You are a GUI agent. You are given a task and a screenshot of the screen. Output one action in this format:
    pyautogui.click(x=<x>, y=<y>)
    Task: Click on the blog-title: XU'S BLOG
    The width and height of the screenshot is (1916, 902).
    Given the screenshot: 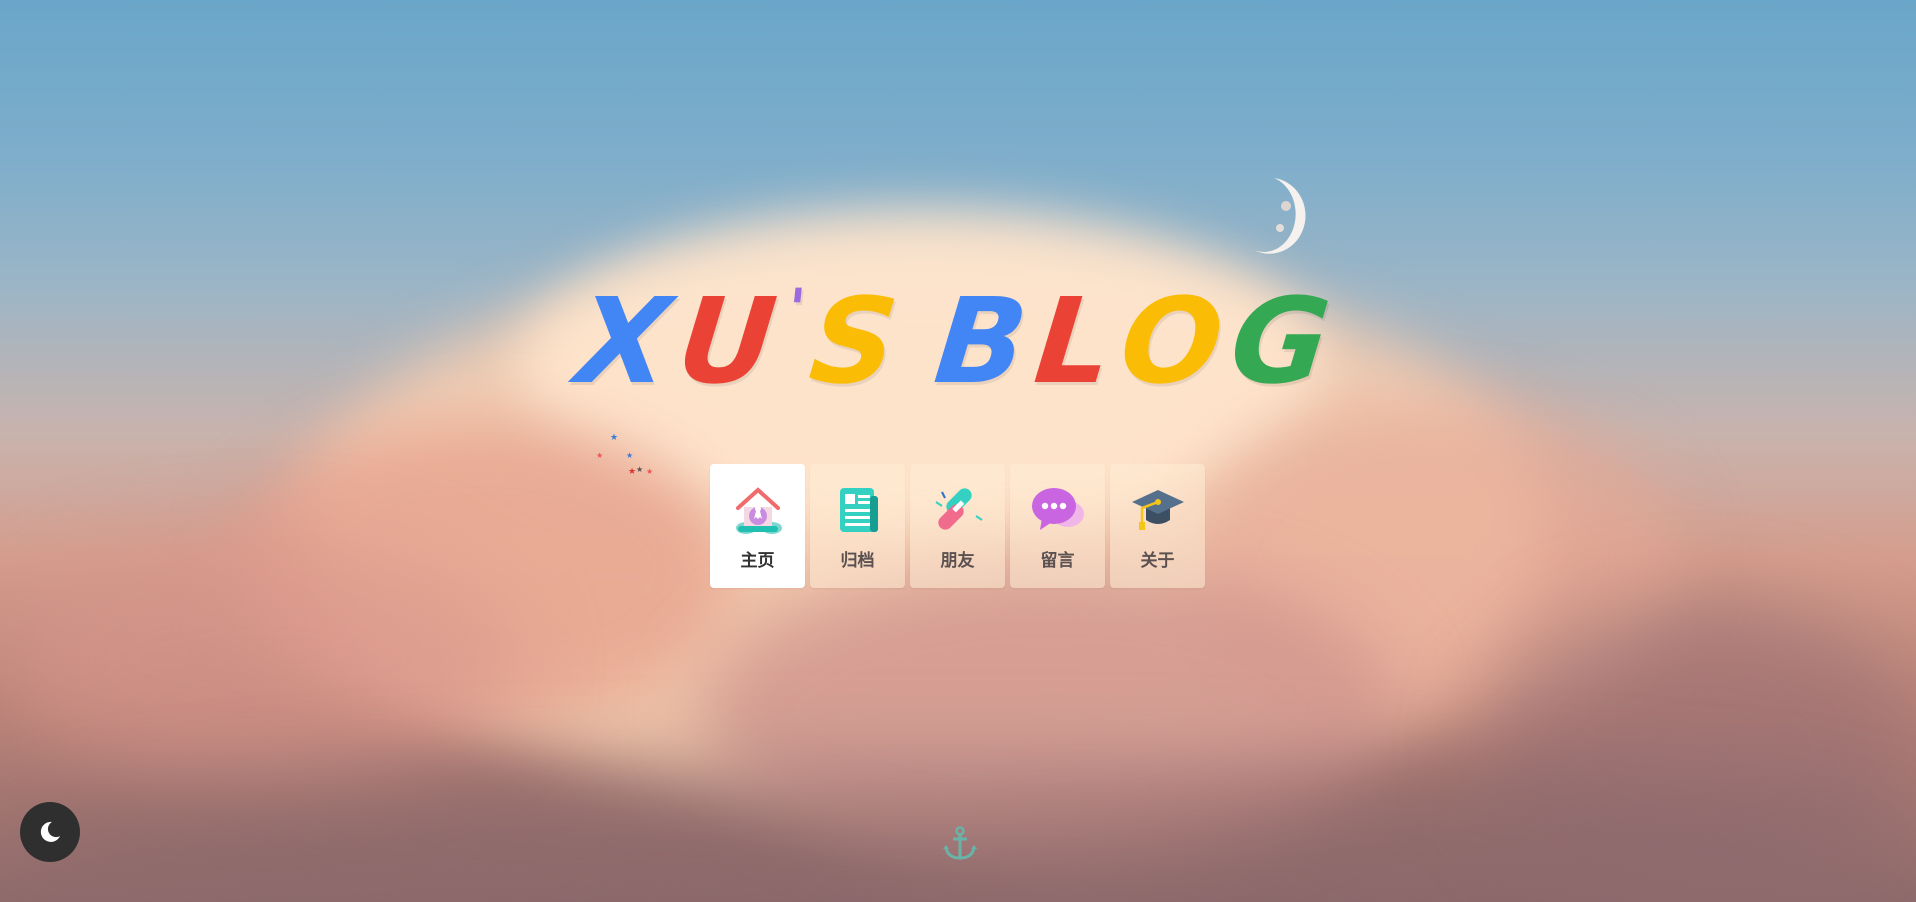 What is the action you would take?
    pyautogui.click(x=958, y=341)
    